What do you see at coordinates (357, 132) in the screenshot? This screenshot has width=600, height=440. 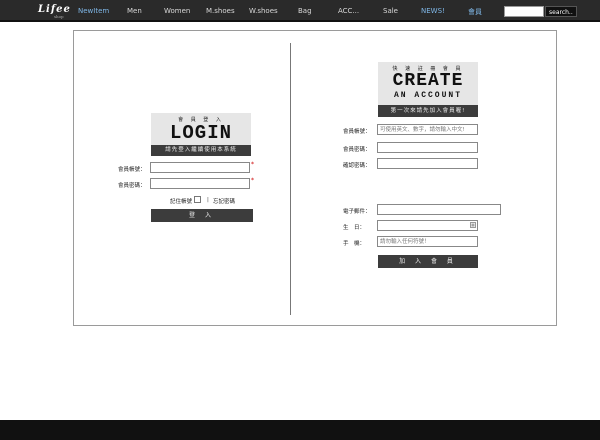 I see `register-account-label: 會員帳號：` at bounding box center [357, 132].